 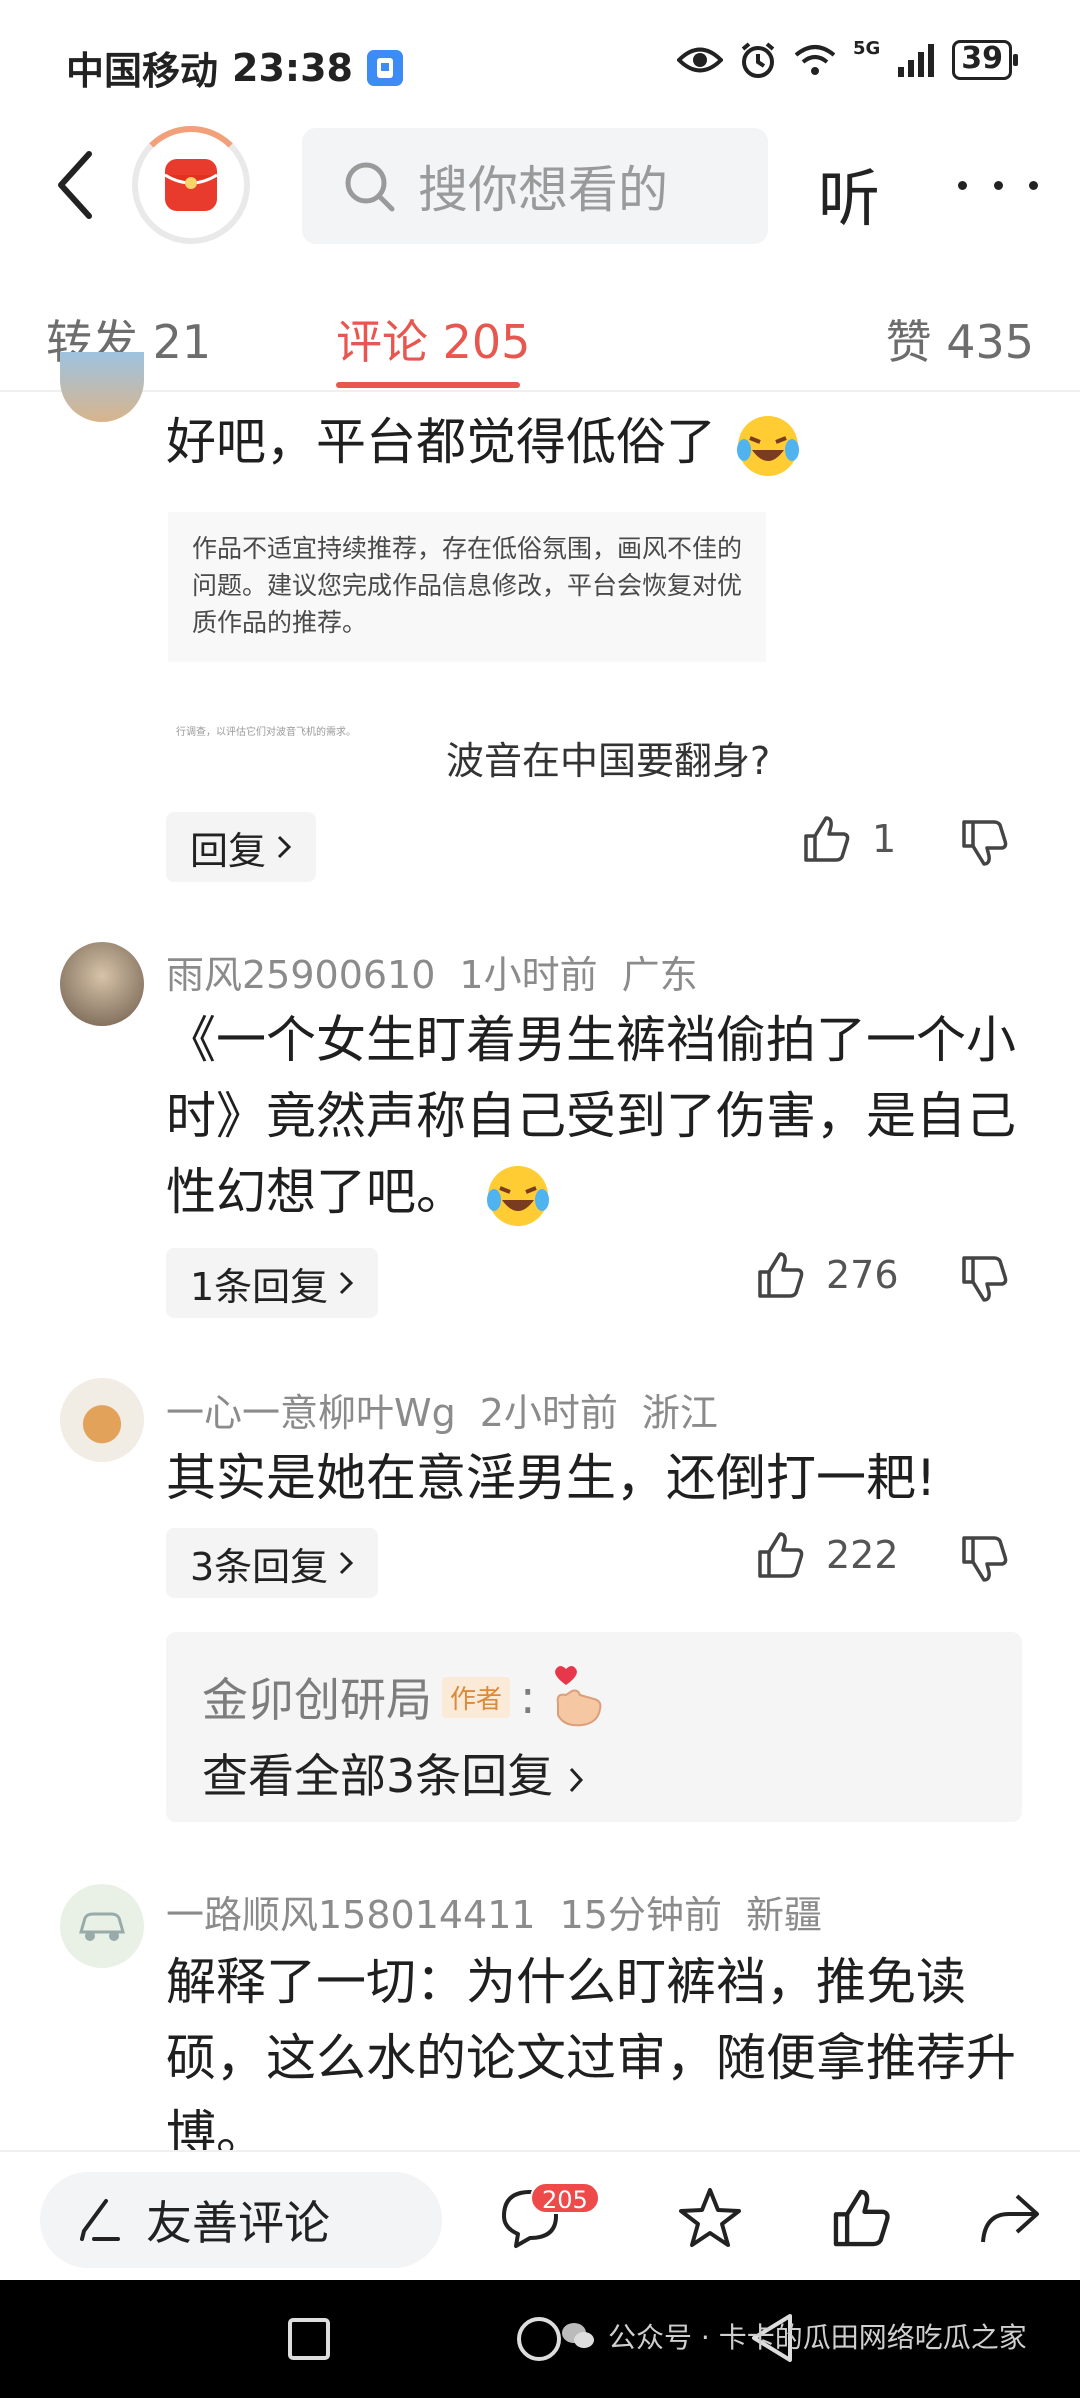 What do you see at coordinates (866, 48) in the screenshot?
I see `network-label: 5G` at bounding box center [866, 48].